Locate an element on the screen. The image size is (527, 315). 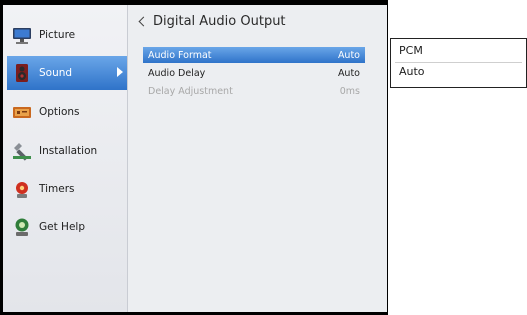
sidebar-item-timers: Timers is located at coordinates (67, 189).